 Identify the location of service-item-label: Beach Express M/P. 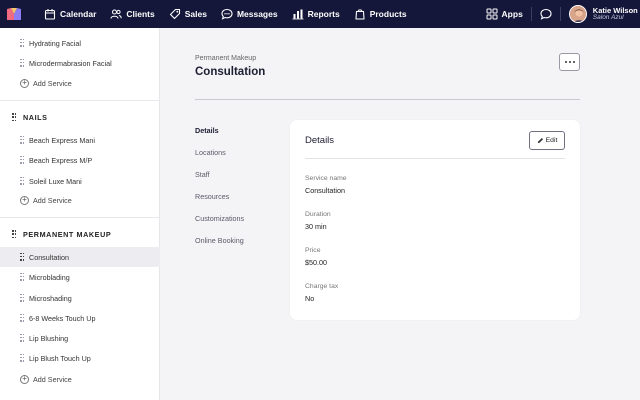
(61, 160).